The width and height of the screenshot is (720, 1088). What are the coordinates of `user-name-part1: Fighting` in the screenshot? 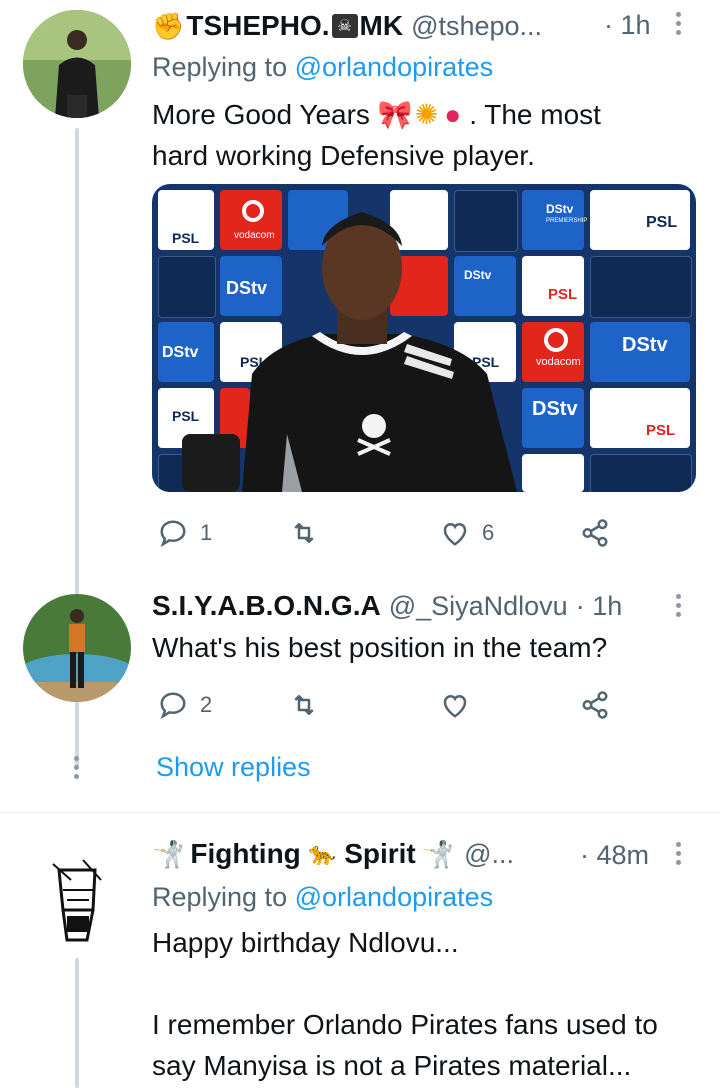 It's located at (245, 854).